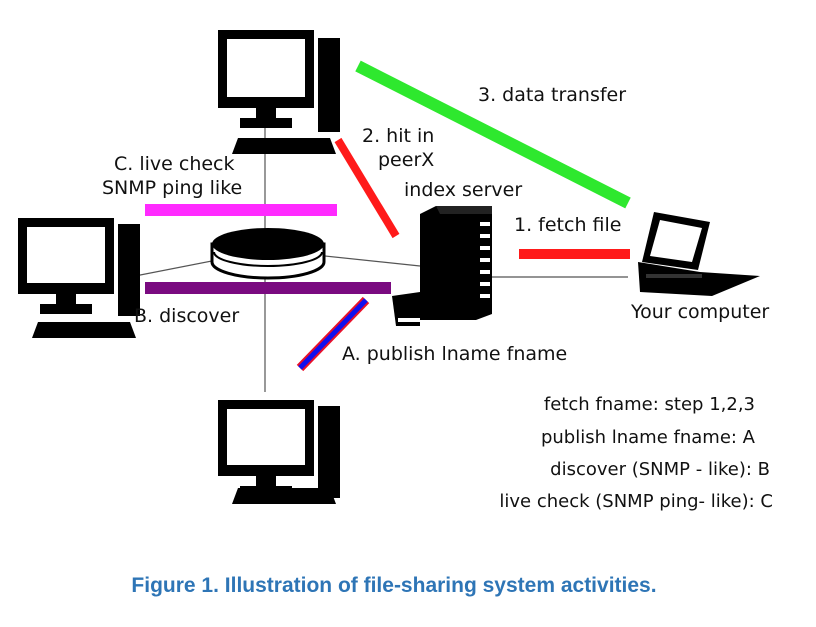 This screenshot has width=816, height=627. What do you see at coordinates (463, 190) in the screenshot?
I see `index-server-label: index server` at bounding box center [463, 190].